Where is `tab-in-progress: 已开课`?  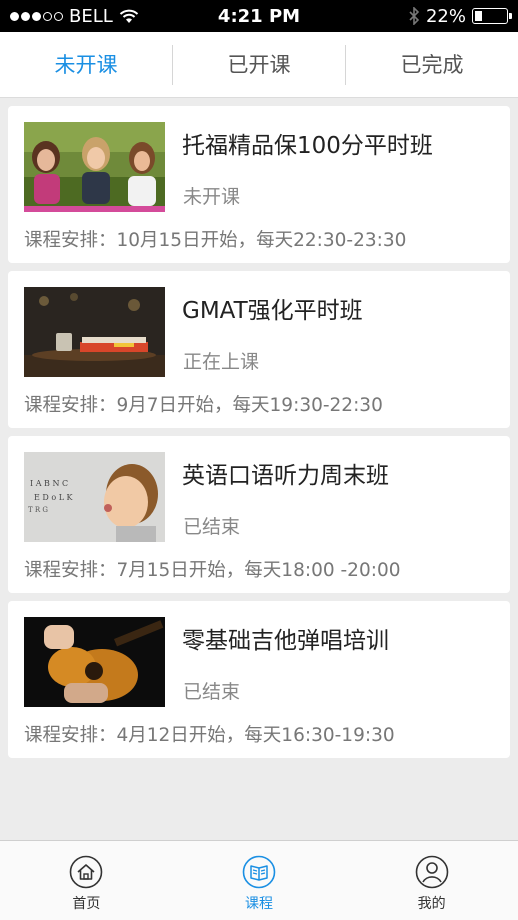 tab-in-progress: 已开课 is located at coordinates (258, 64).